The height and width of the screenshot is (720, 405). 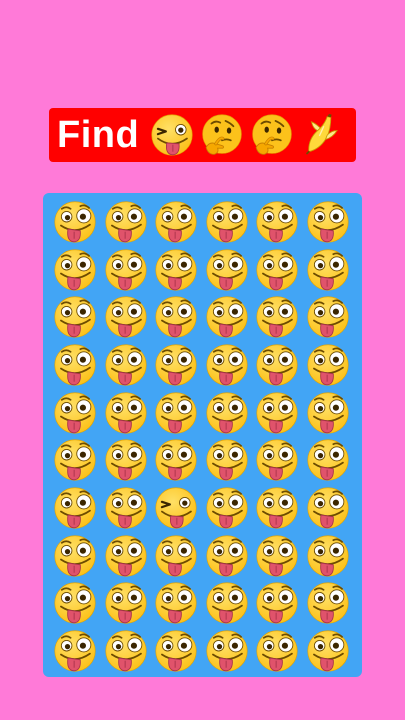 What do you see at coordinates (98, 135) in the screenshot?
I see `banner-title: Find` at bounding box center [98, 135].